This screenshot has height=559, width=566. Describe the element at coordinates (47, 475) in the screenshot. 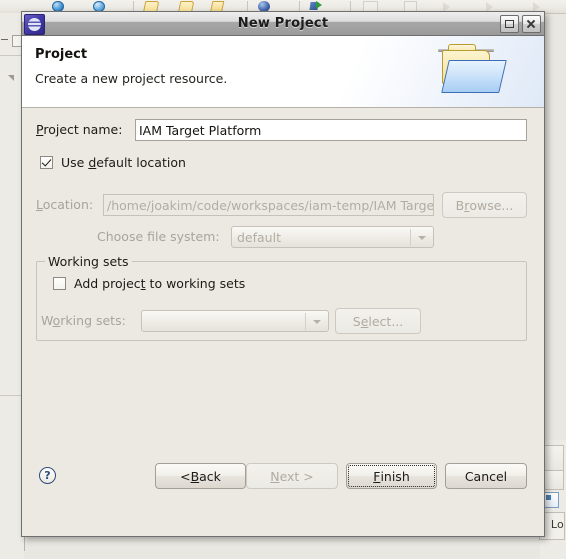

I see `help-icon: ?` at that location.